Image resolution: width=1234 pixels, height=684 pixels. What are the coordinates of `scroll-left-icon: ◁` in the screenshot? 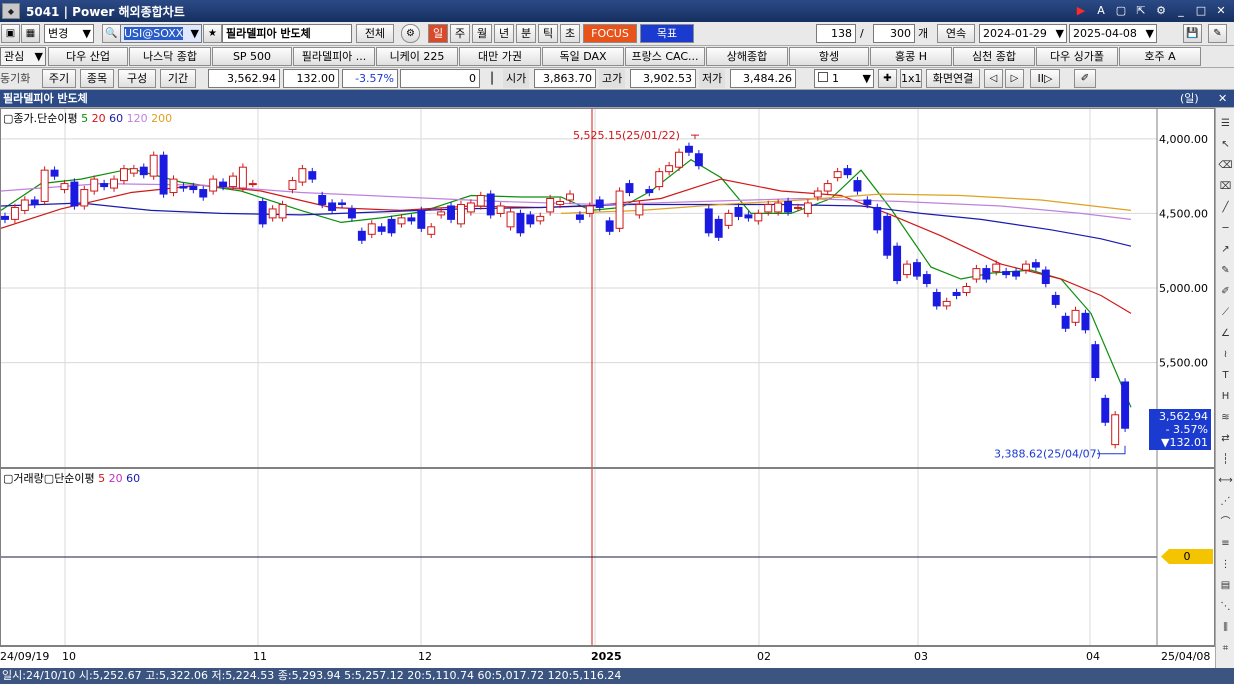 It's located at (993, 78).